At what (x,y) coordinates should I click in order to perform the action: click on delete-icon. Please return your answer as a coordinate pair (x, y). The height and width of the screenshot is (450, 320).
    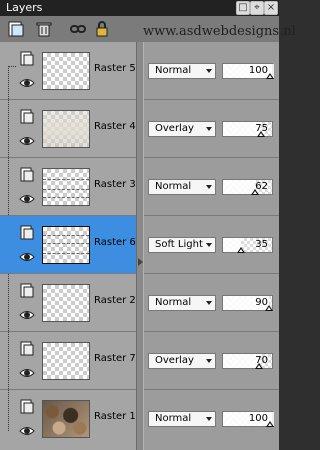
    Looking at the image, I should click on (44, 29).